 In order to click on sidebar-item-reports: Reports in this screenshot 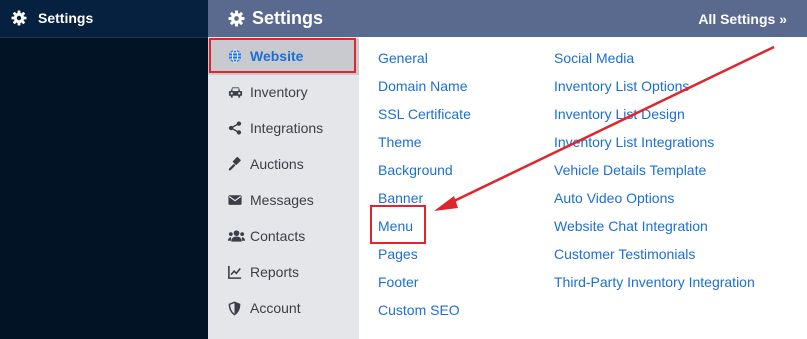, I will do `click(283, 273)`.